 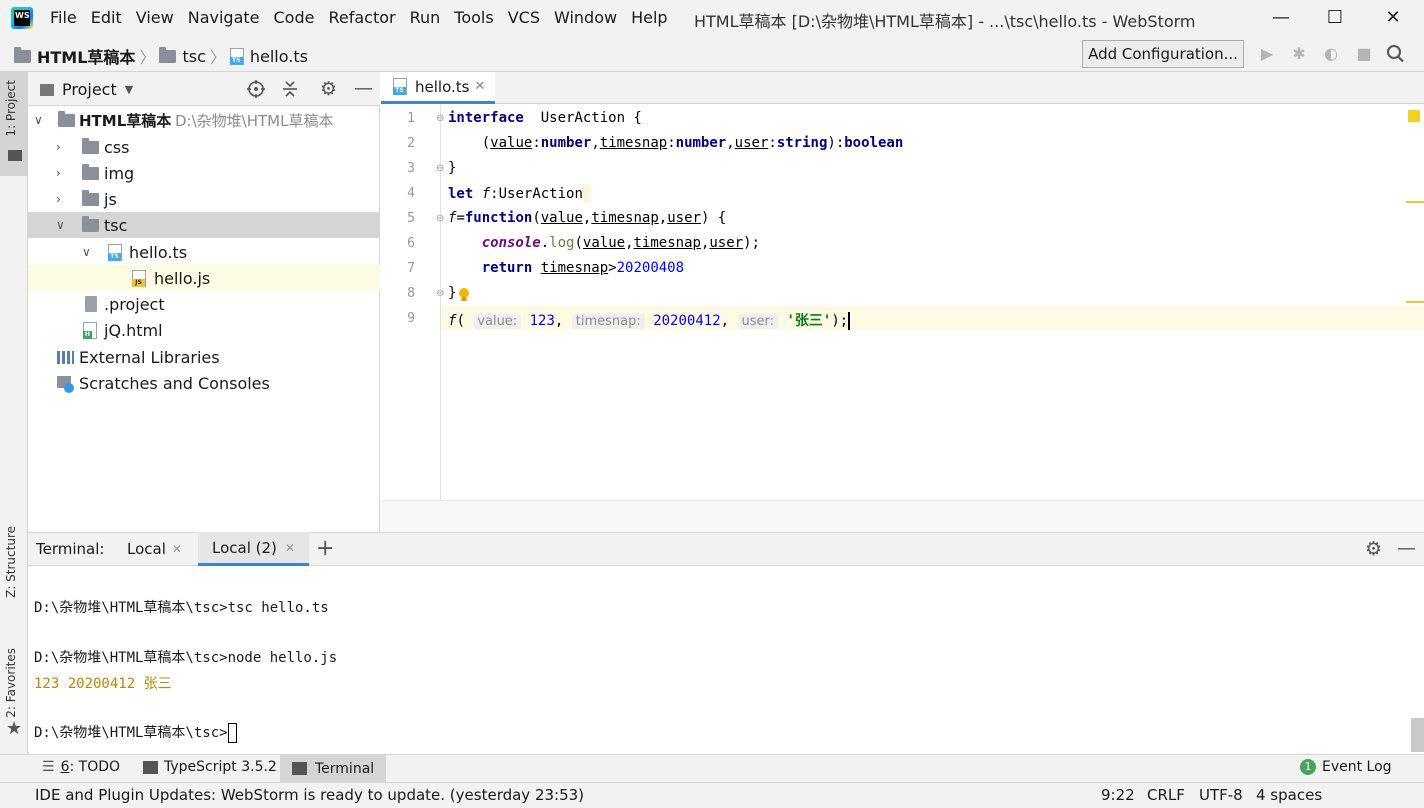 I want to click on collapse-all-icon, so click(x=290, y=89).